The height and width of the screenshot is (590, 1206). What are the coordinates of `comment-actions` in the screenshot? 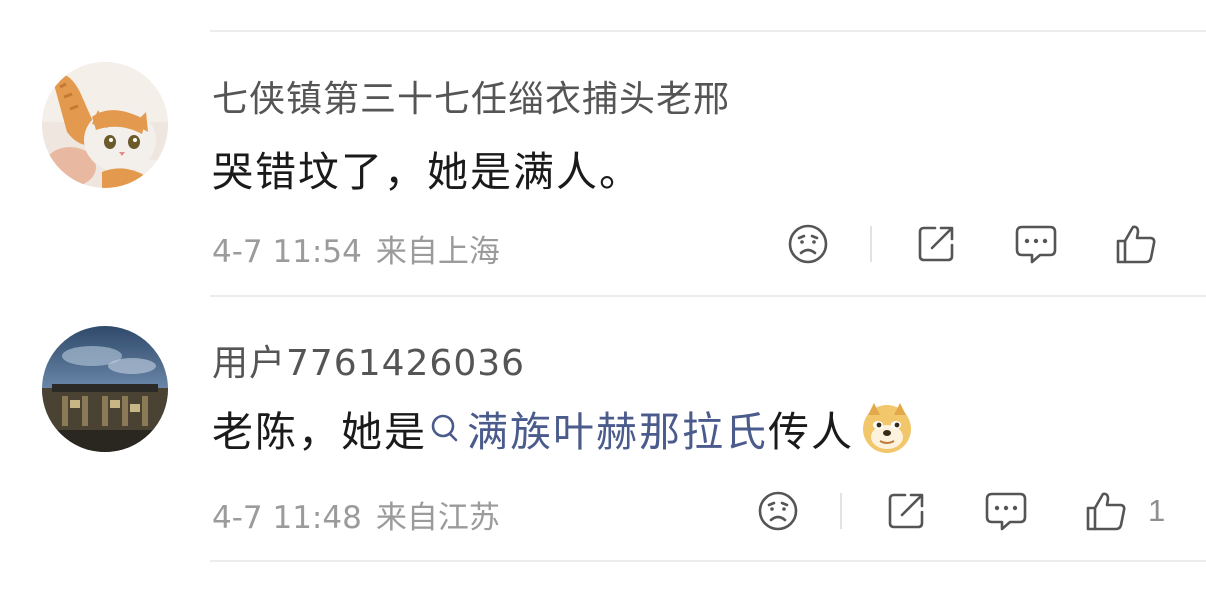 It's located at (972, 244).